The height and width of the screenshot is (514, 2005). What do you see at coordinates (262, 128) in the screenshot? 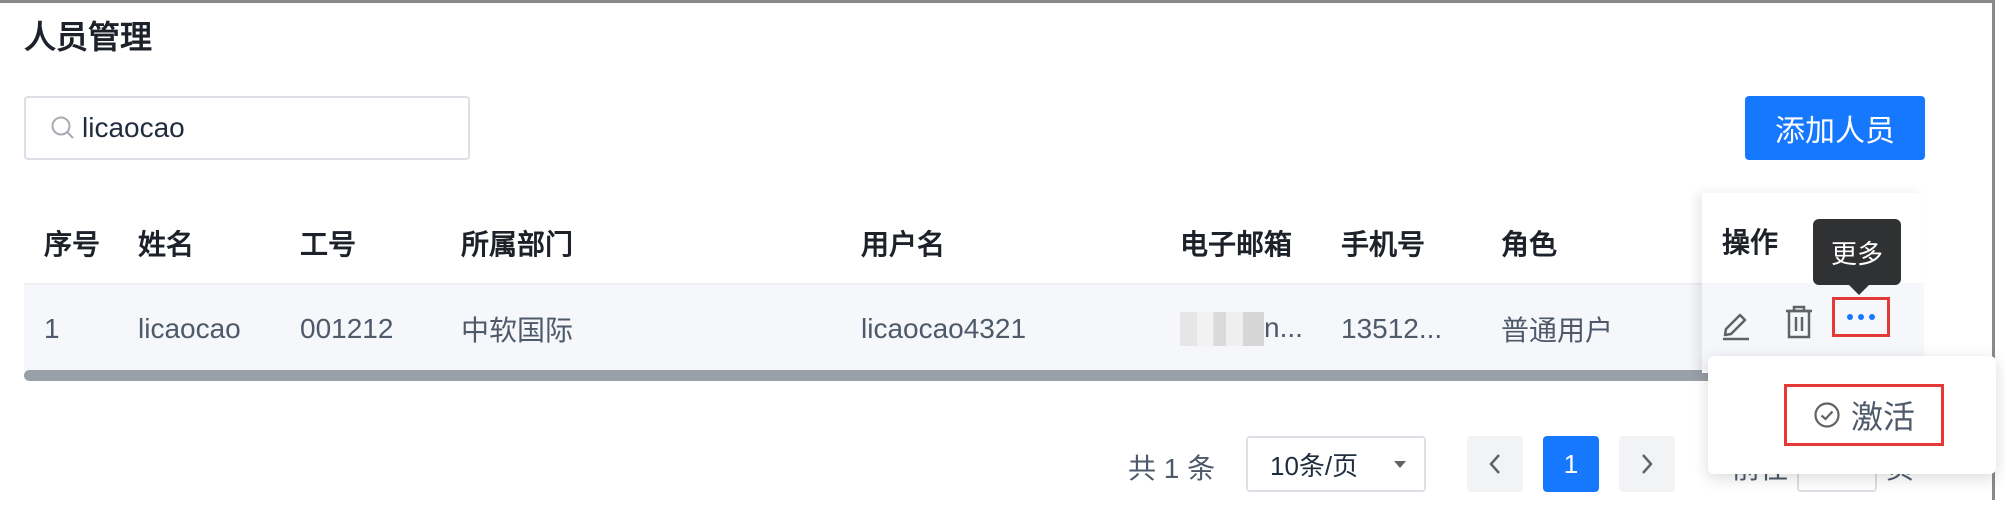
I see `search-input` at bounding box center [262, 128].